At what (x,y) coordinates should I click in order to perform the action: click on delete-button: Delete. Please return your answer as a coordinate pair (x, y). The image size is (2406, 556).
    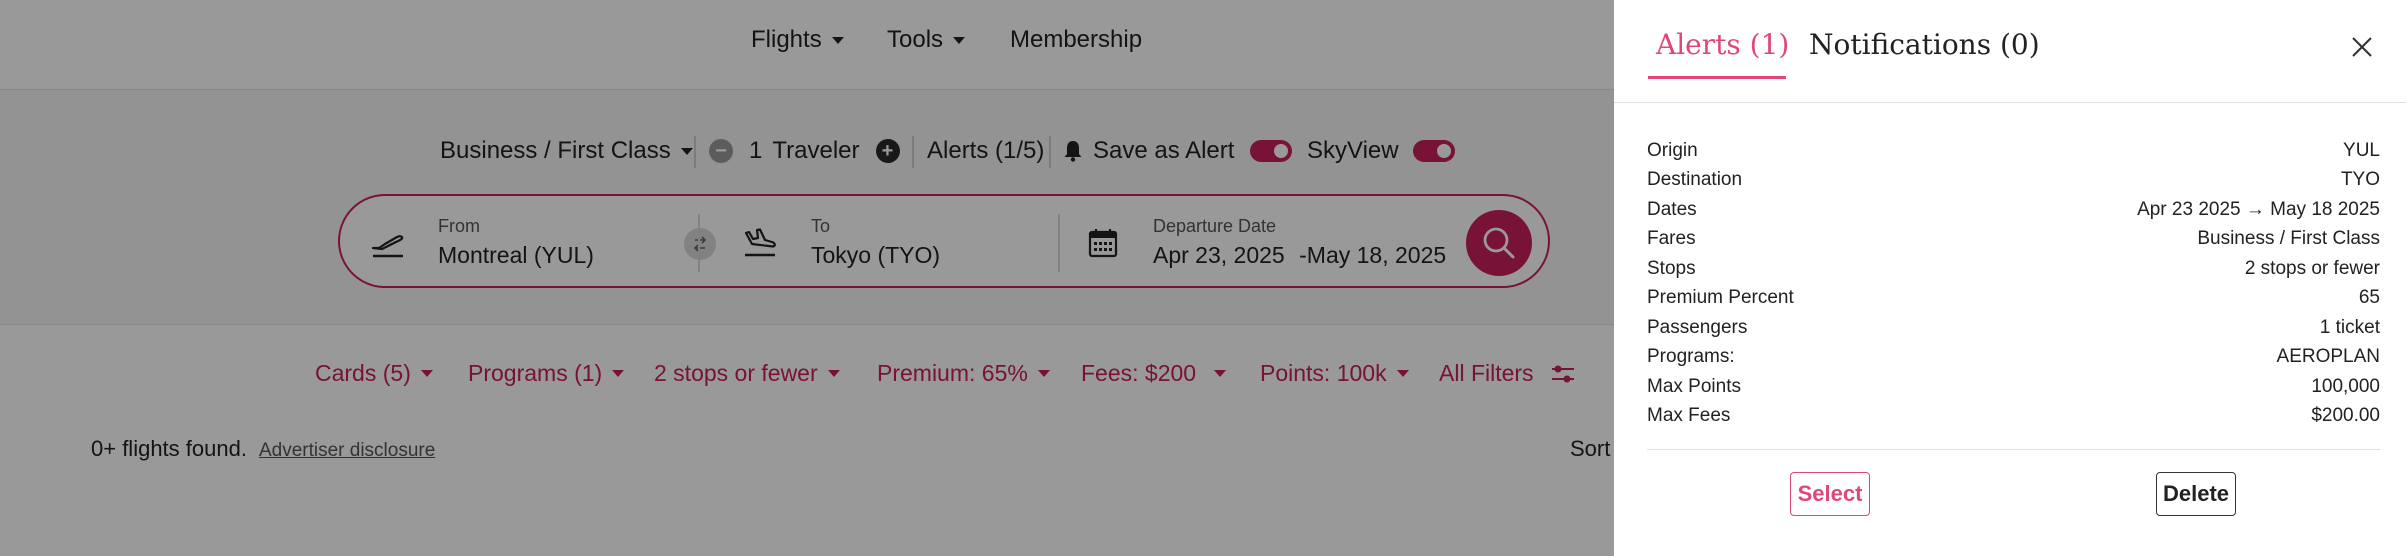
    Looking at the image, I should click on (2196, 494).